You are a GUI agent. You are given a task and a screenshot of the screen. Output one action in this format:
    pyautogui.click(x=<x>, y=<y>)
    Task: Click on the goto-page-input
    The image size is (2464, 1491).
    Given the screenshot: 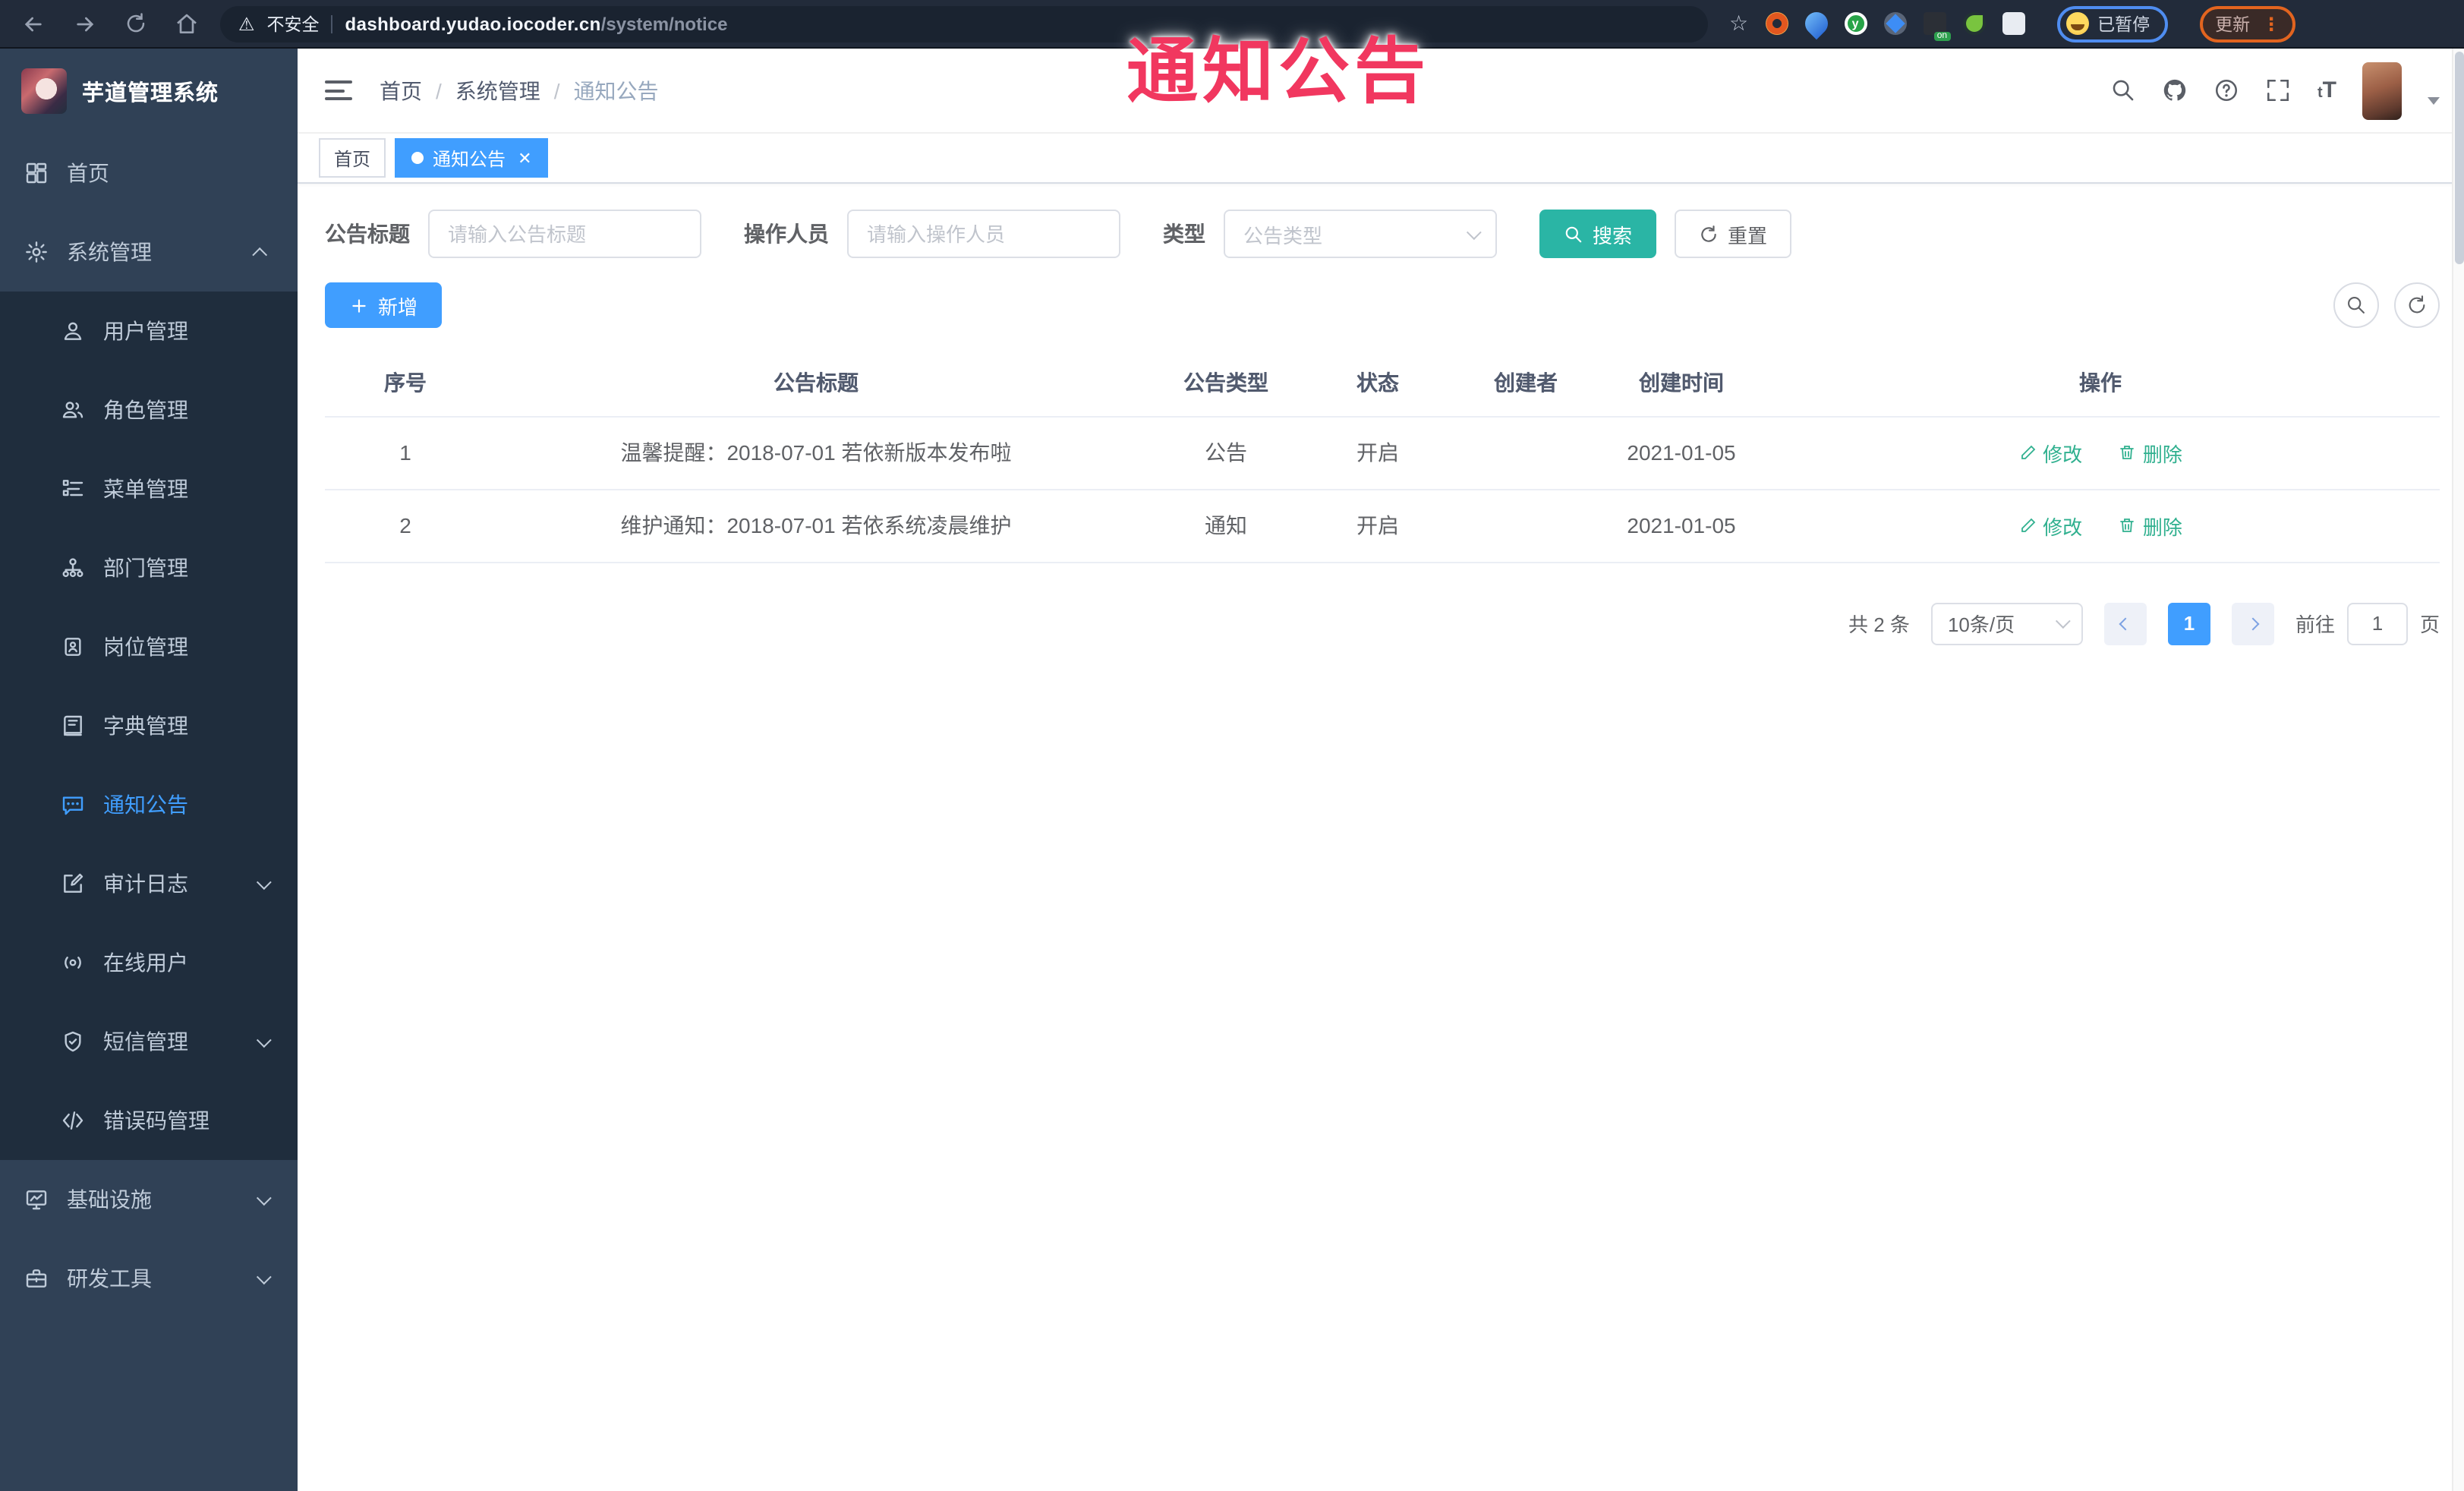 What is the action you would take?
    pyautogui.click(x=2377, y=623)
    